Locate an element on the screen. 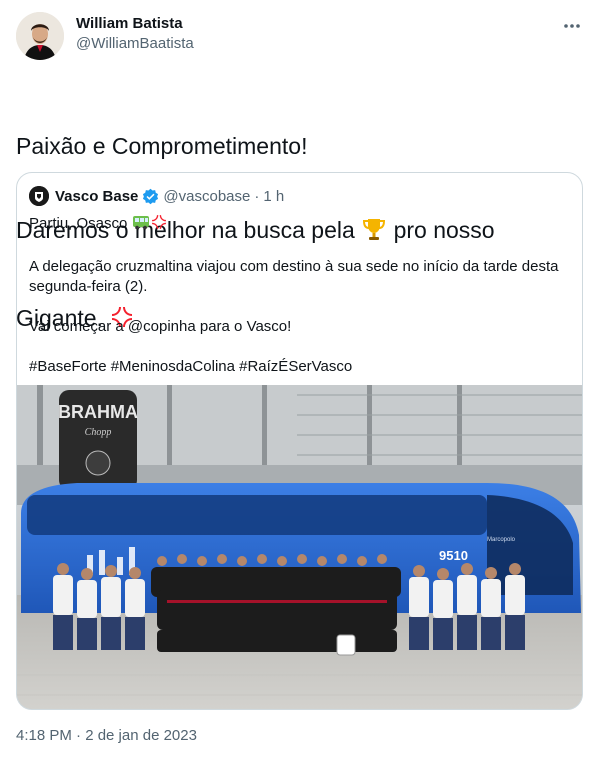  more-options-button is located at coordinates (572, 26).